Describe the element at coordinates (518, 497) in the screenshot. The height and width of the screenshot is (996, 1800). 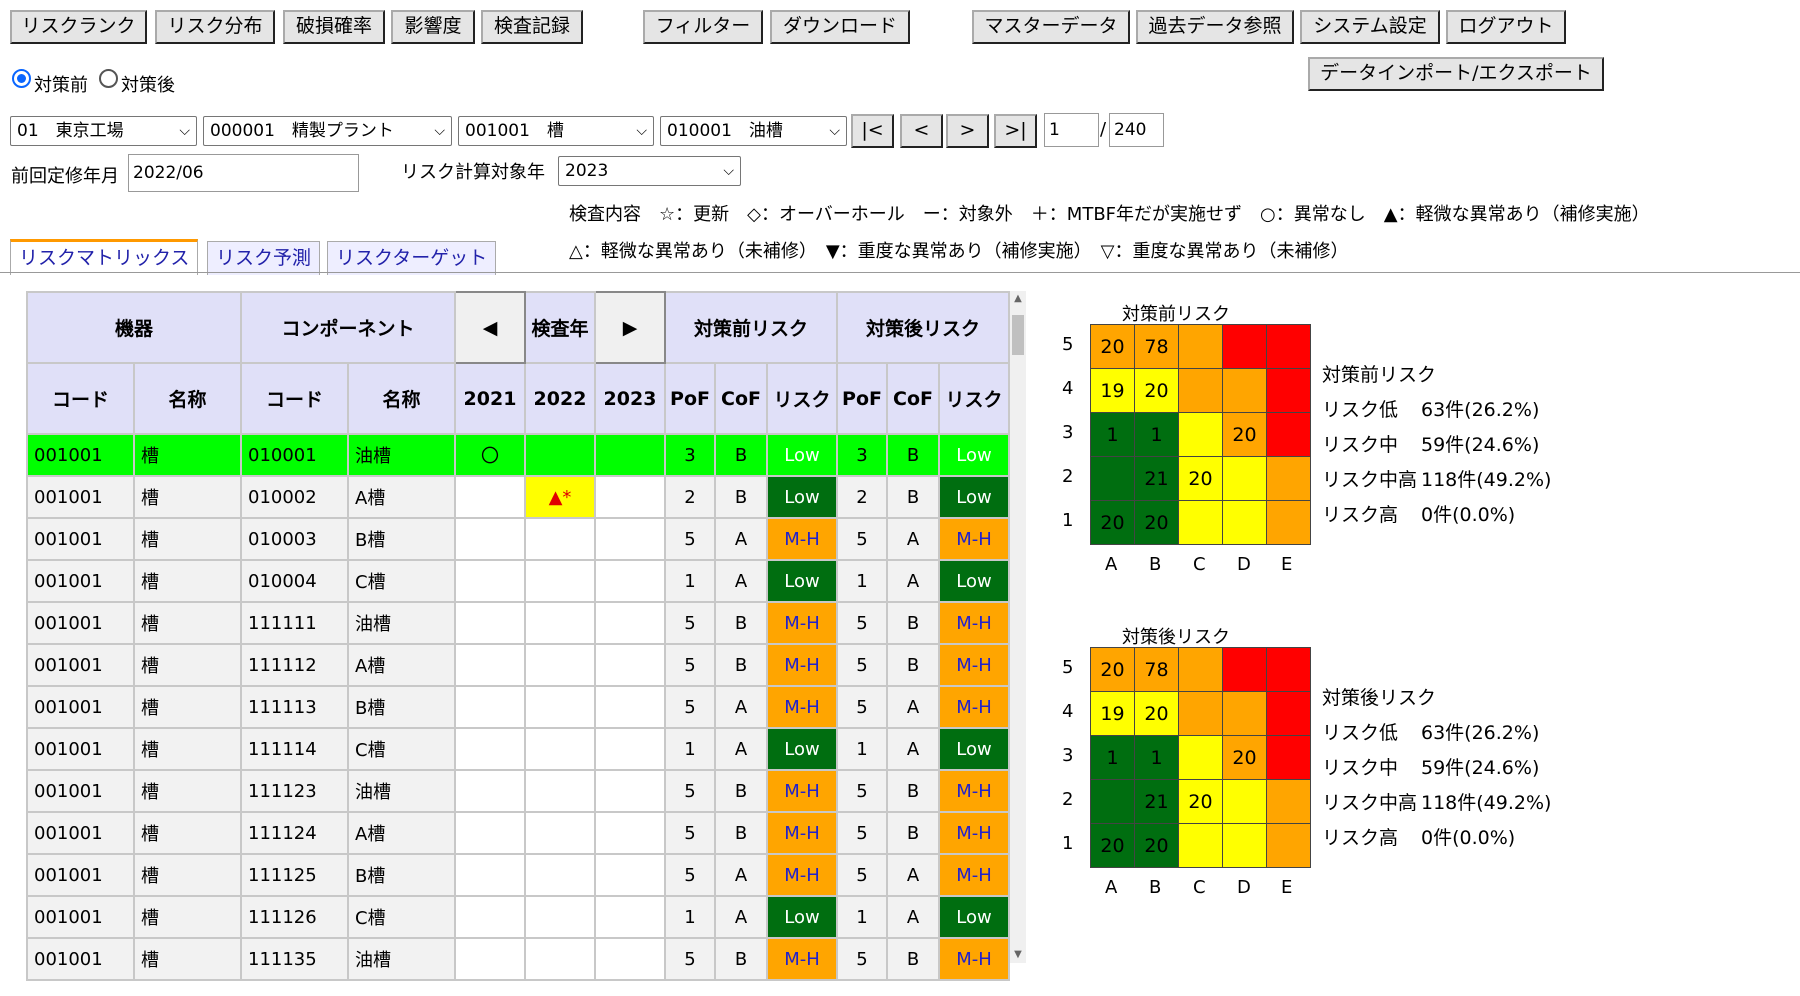
I see `table-row: 001001 槽 010002 A槽 ▲* 2 B Low 2 B Low` at that location.